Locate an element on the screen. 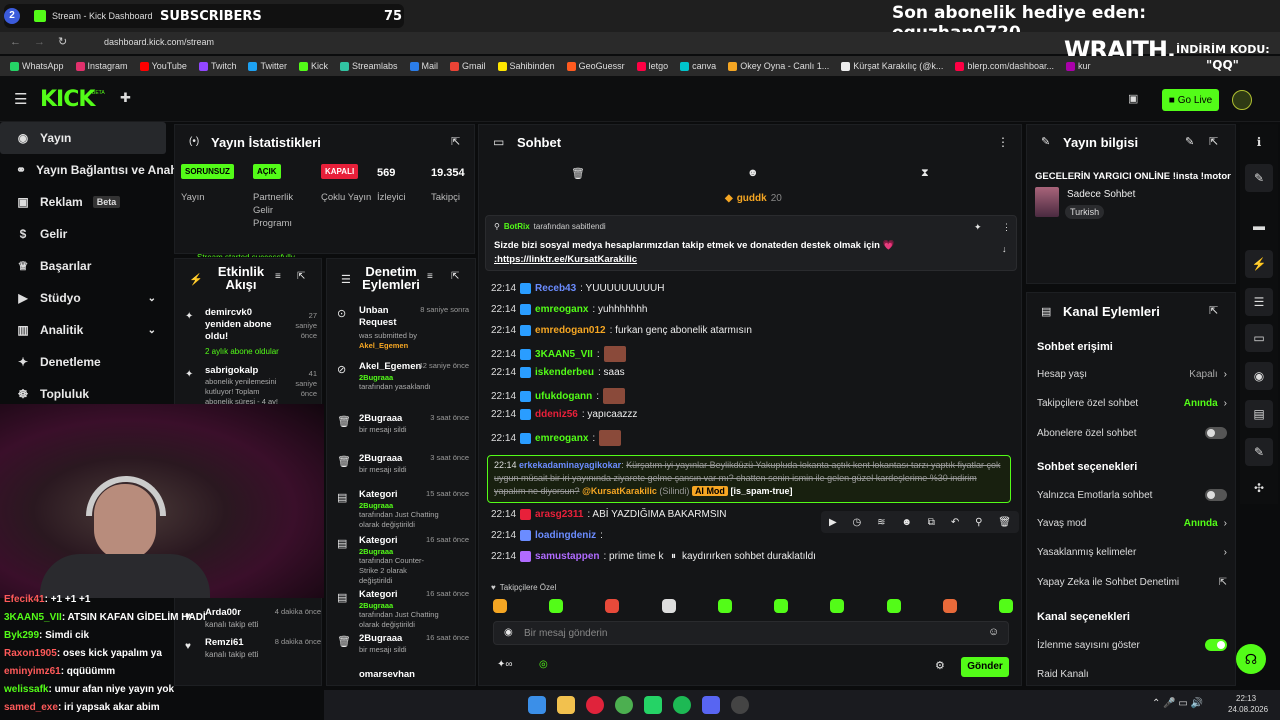  message-user: ufukdogann is located at coordinates (563, 396).